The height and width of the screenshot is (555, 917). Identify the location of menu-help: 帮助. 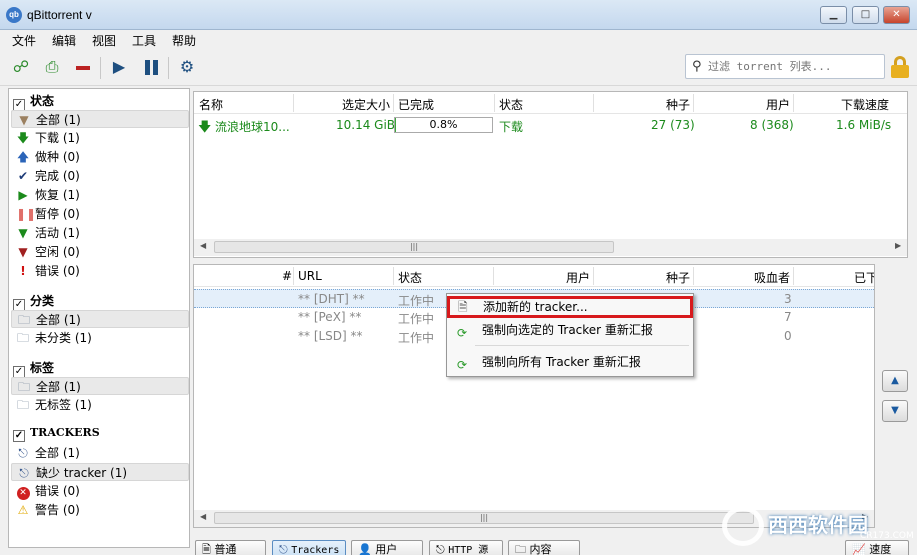
(184, 40).